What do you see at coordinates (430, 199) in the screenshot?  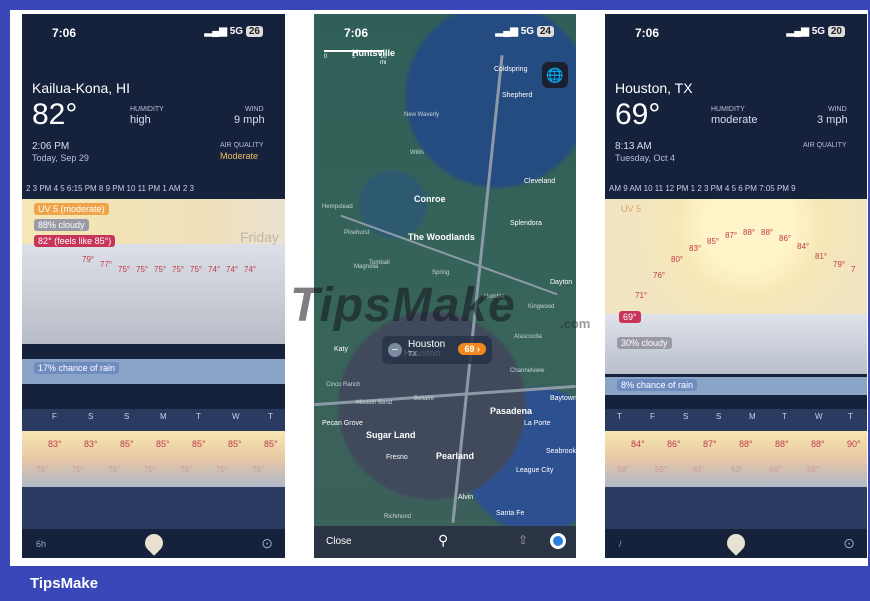 I see `map-place-label: Conroe` at bounding box center [430, 199].